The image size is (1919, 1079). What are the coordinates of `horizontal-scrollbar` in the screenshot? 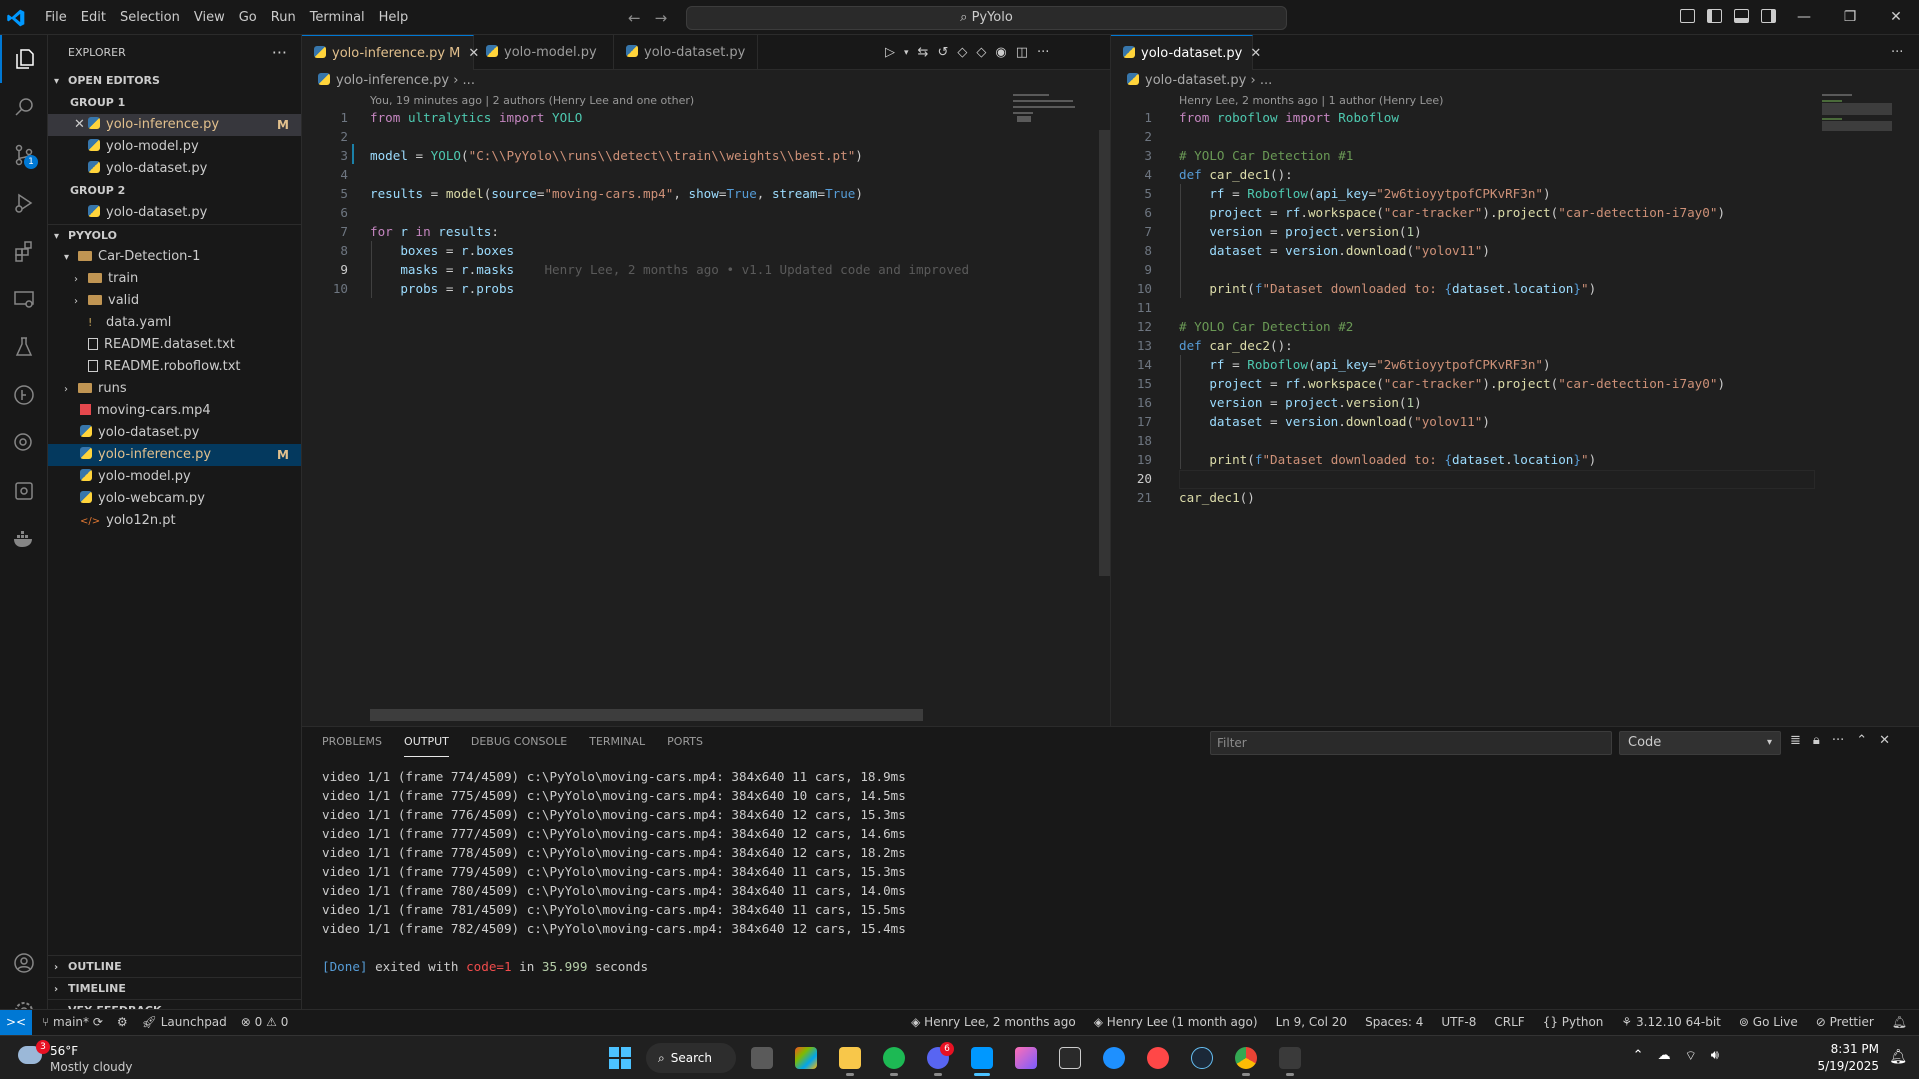 It's located at (646, 715).